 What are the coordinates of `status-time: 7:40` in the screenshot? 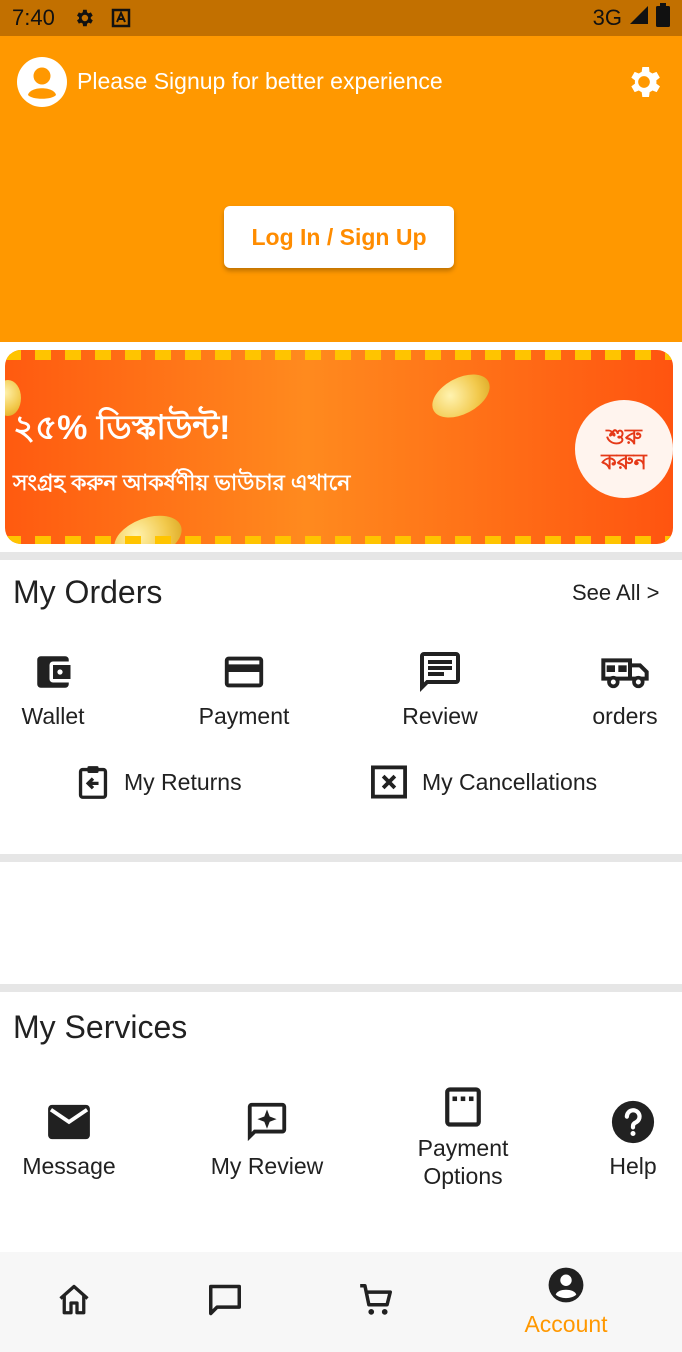 It's located at (33, 17).